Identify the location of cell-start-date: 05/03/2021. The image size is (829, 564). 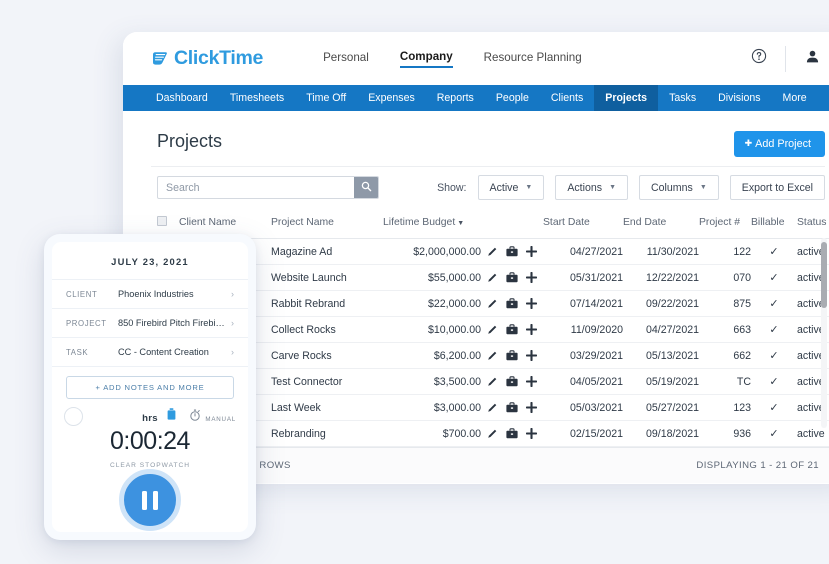
(583, 407).